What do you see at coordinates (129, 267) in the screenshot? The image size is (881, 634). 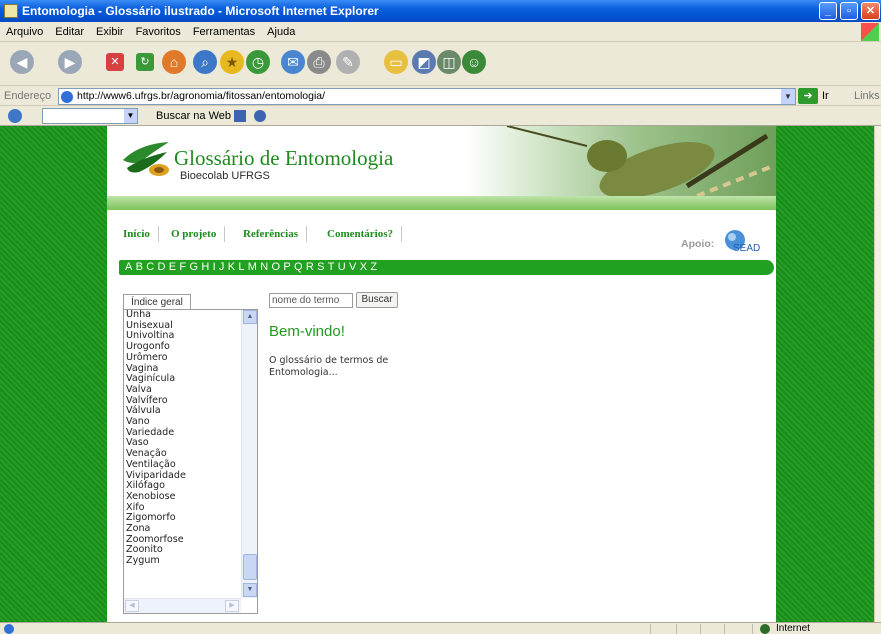 I see `letter-link: A` at bounding box center [129, 267].